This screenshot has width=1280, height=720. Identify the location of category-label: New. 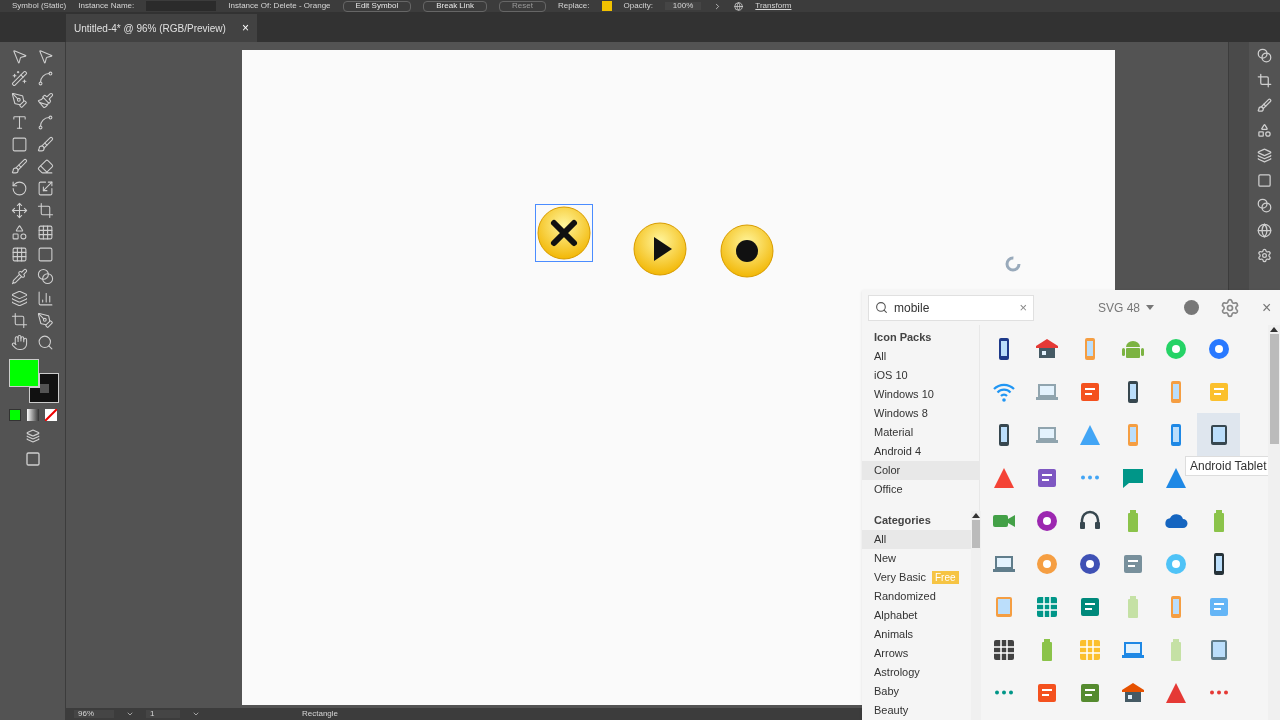
(885, 558).